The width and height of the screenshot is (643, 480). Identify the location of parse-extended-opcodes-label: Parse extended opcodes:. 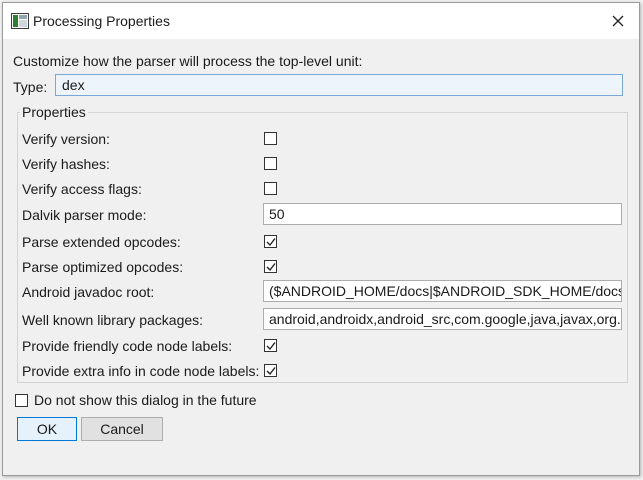
(101, 242).